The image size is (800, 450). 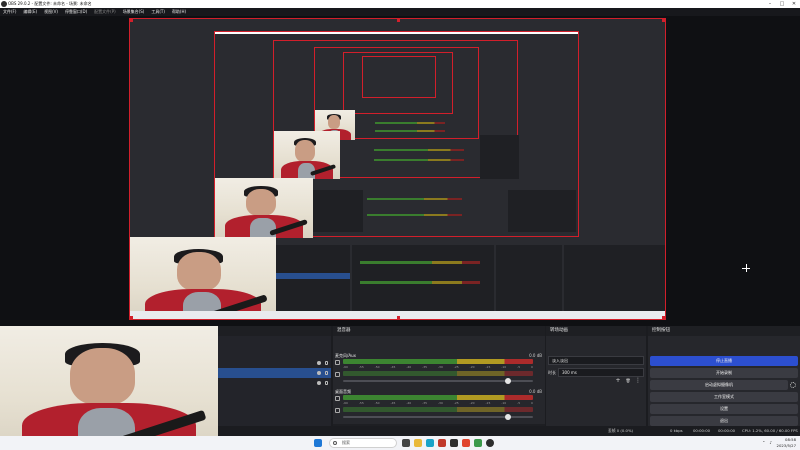 What do you see at coordinates (763, 442) in the screenshot?
I see `chevron-up-icon: ⌃` at bounding box center [763, 442].